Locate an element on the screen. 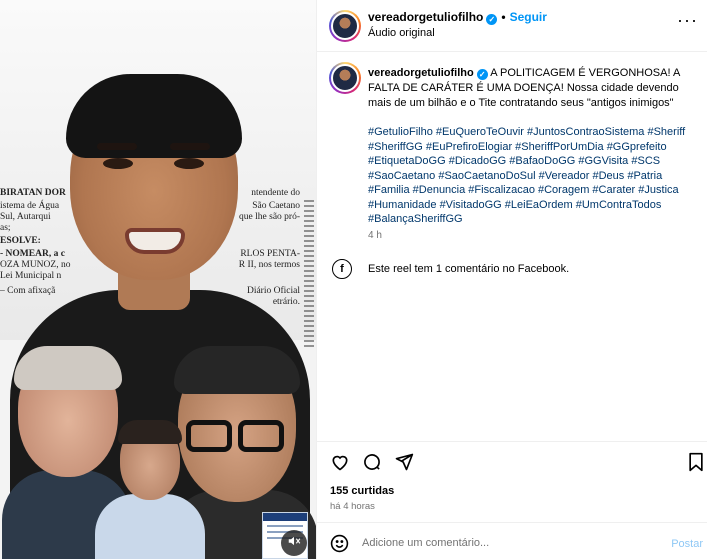  hashtag-link: #Coragem is located at coordinates (563, 190).